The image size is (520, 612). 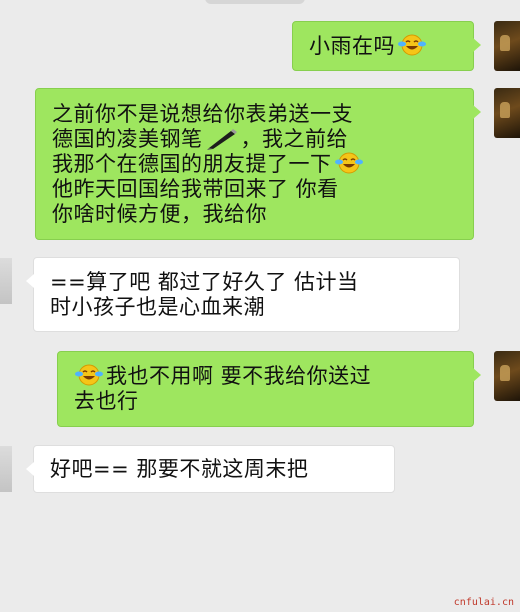 What do you see at coordinates (243, 294) in the screenshot?
I see `message-bubble-received: ==算了吧 都过了好久了 估计当 时小孩子也是心血来潮` at bounding box center [243, 294].